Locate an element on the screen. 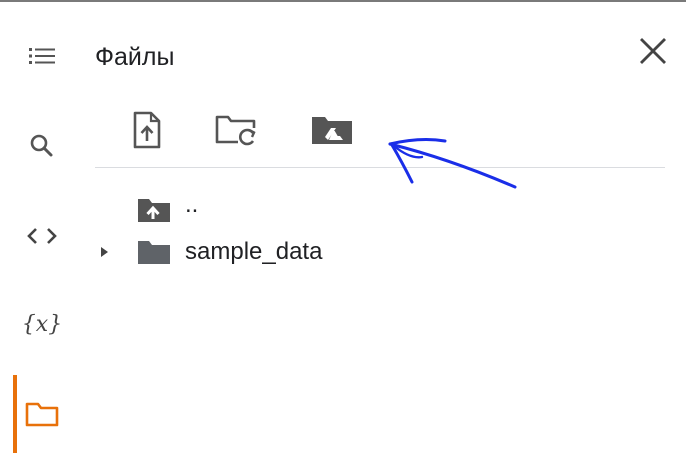  mount-drive-button is located at coordinates (332, 130).